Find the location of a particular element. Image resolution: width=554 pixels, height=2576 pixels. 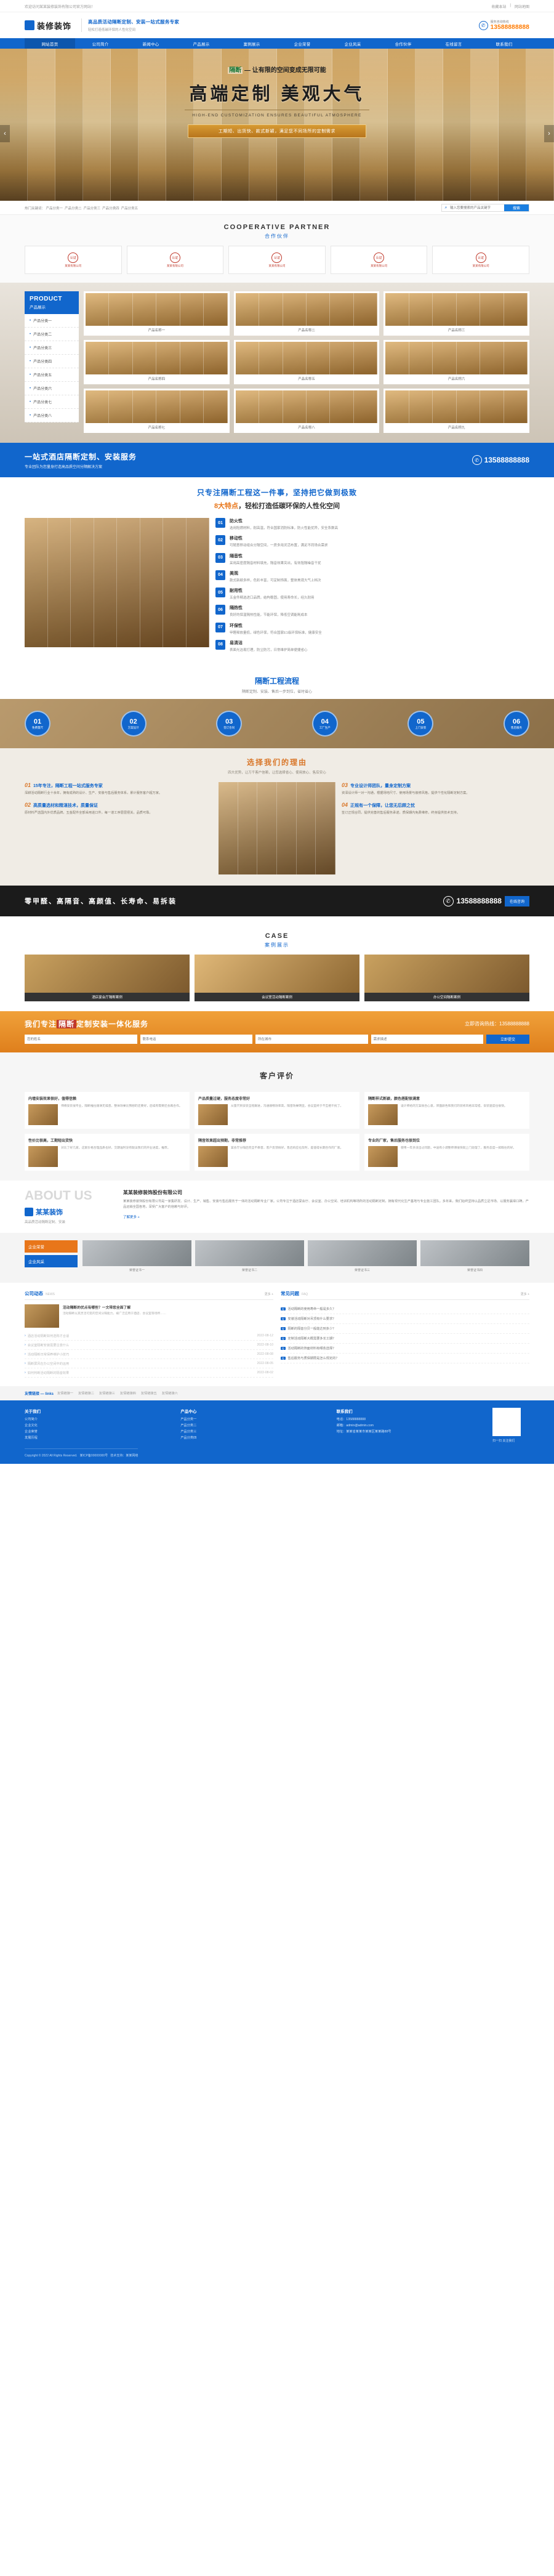

friend-link-2: 友情链接三 is located at coordinates (107, 1393).